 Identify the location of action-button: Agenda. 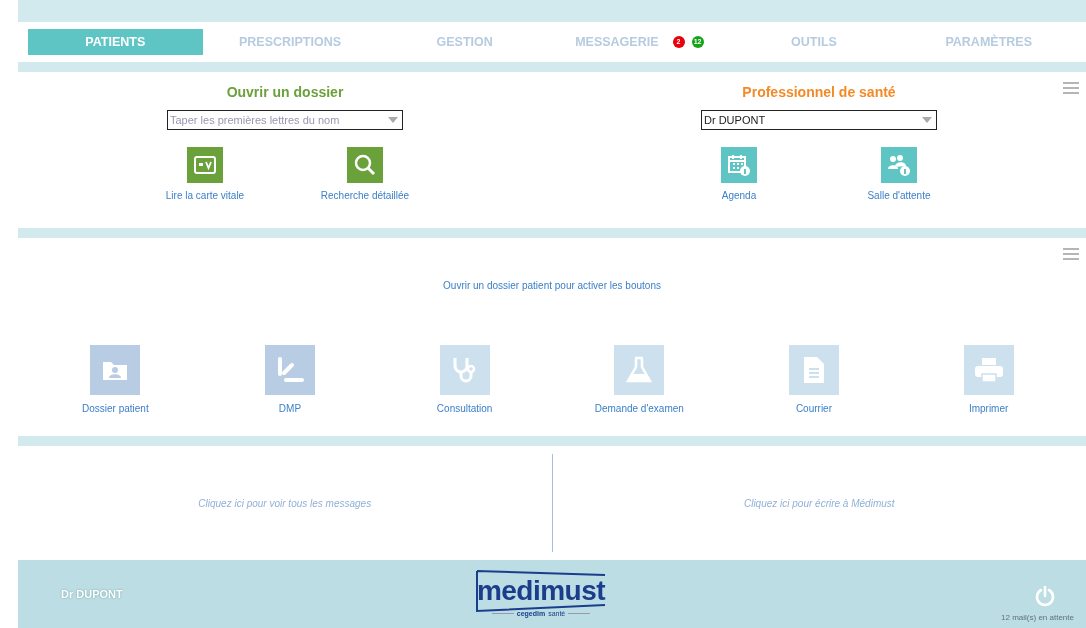
(739, 174).